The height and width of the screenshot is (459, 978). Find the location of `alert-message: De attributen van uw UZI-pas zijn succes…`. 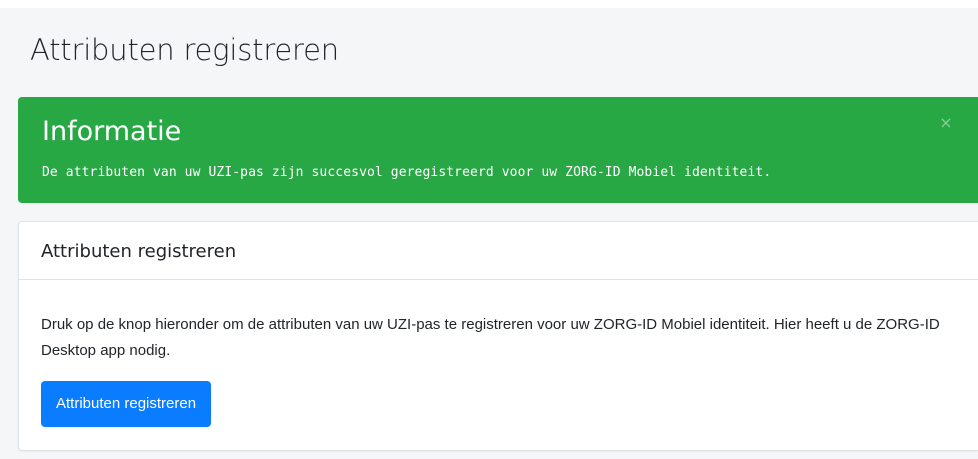

alert-message: De attributen van uw UZI-pas zijn succes… is located at coordinates (407, 172).